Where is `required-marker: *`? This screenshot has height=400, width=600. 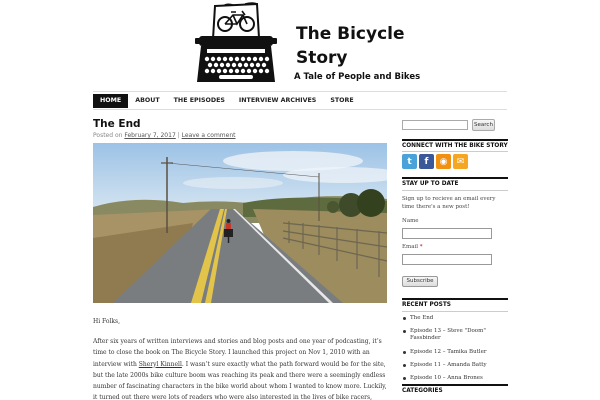 required-marker: * is located at coordinates (421, 247).